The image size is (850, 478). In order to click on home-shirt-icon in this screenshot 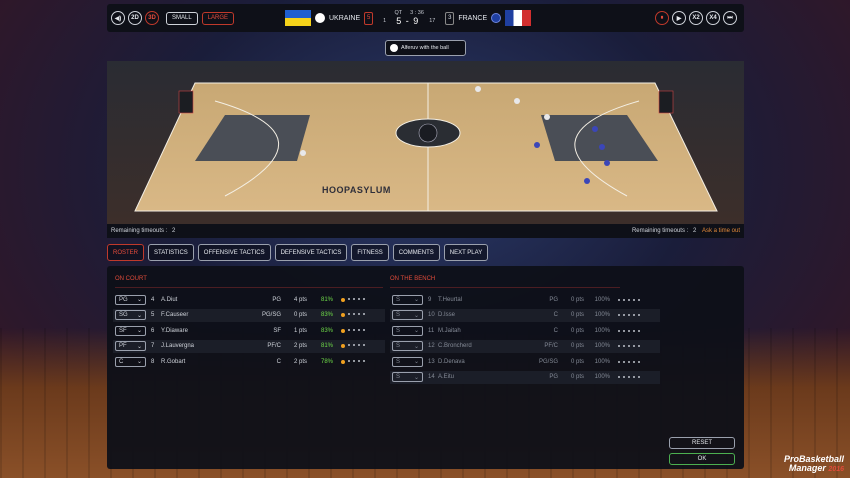, I will do `click(320, 18)`.